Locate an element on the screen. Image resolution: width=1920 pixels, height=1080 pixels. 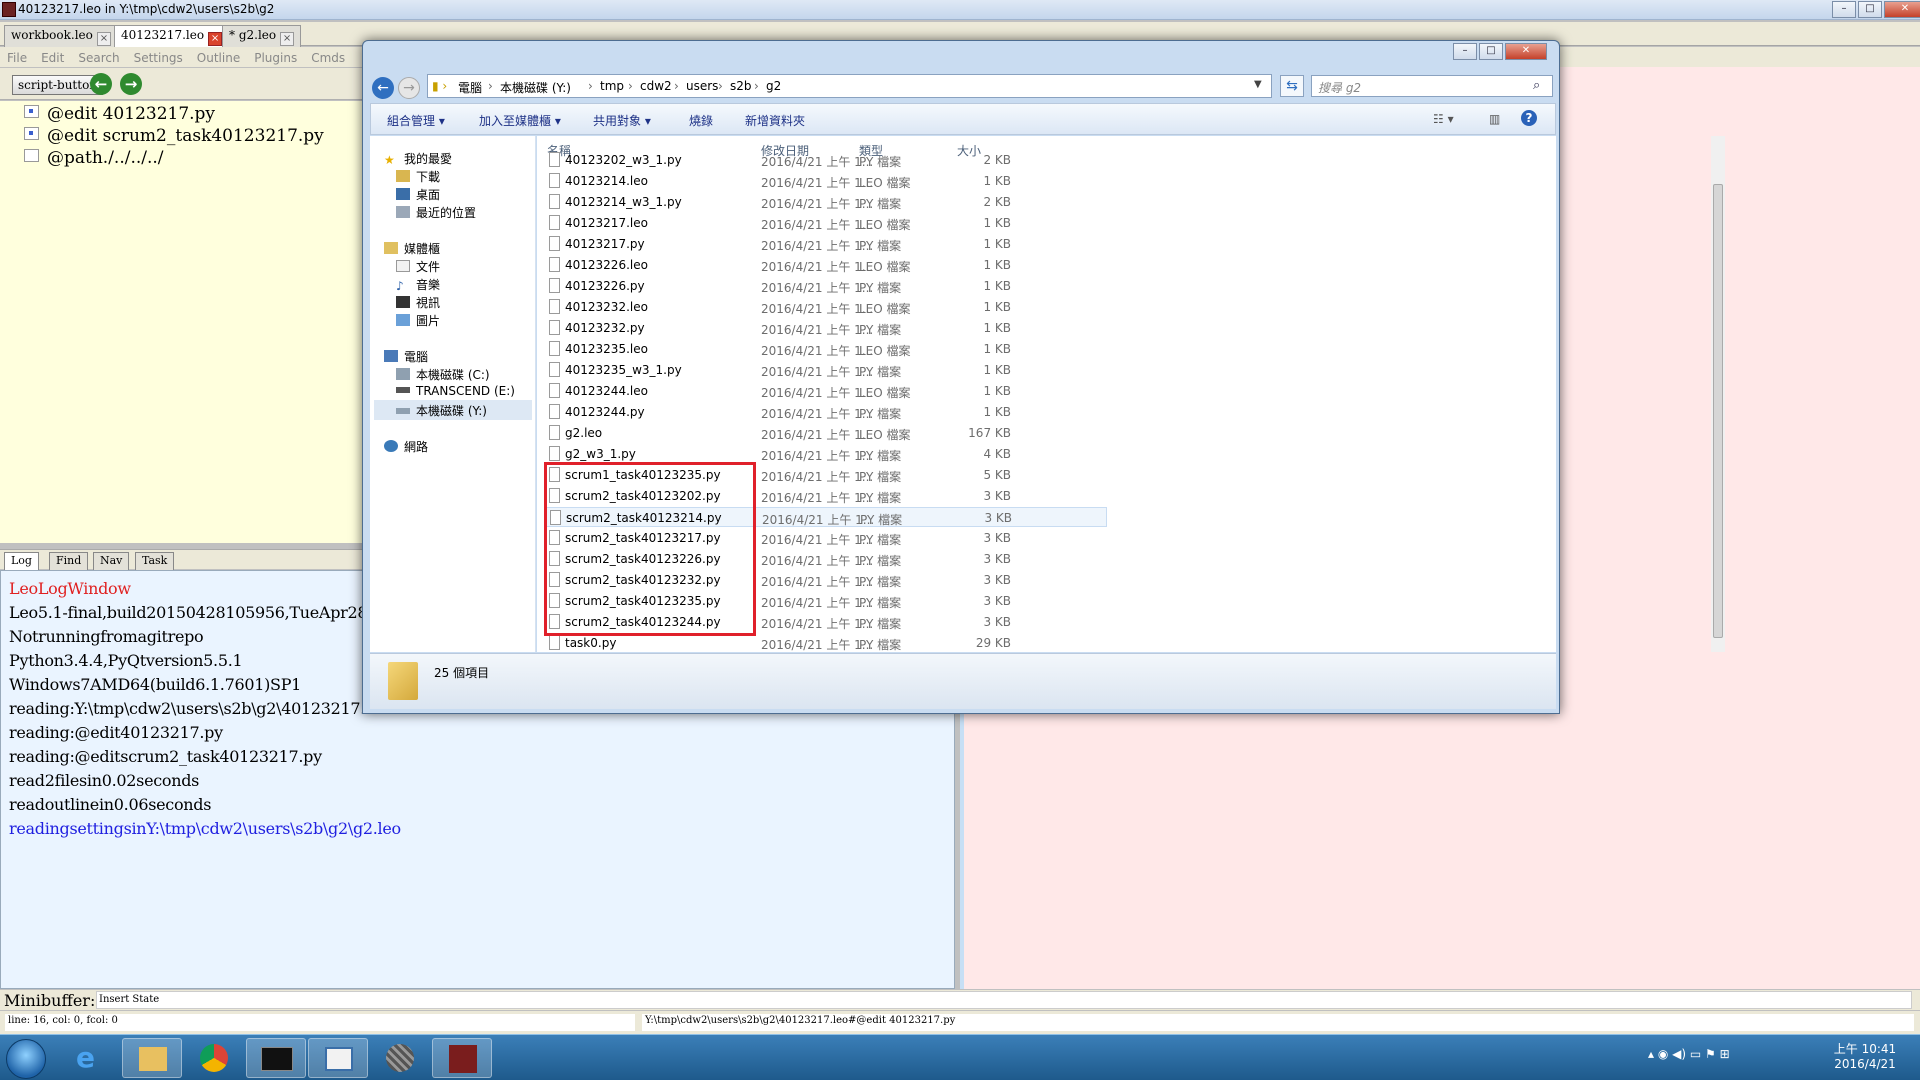
file-size: 3 KB is located at coordinates (997, 601).